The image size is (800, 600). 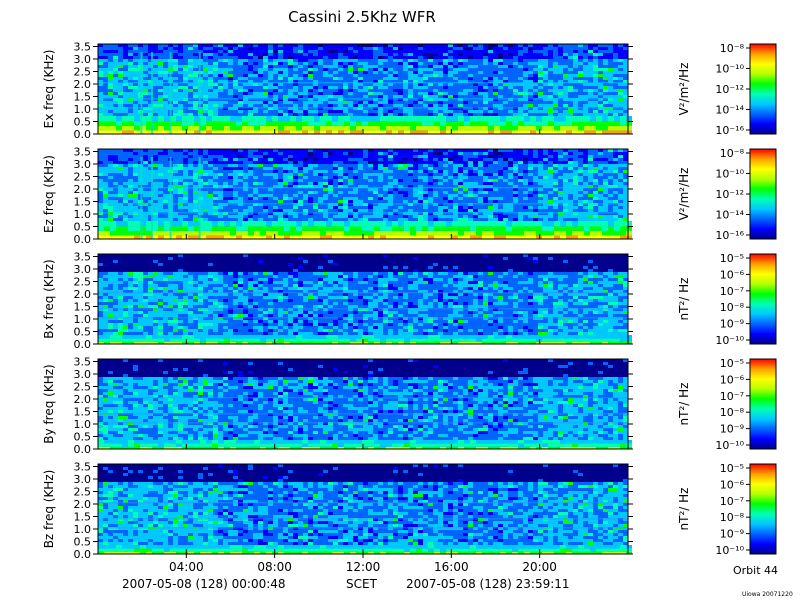 I want to click on y-axis-label: Ez freq (KHz), so click(x=49, y=194).